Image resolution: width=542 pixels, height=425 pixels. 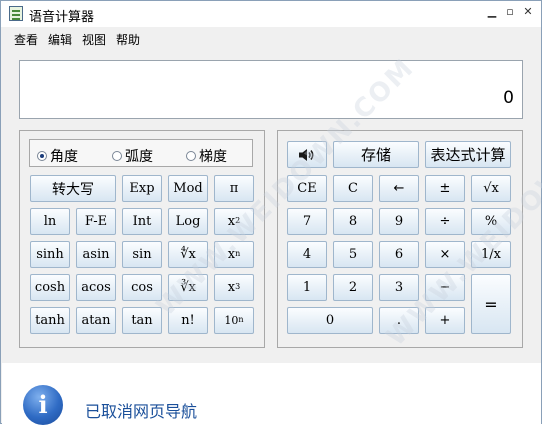 What do you see at coordinates (491, 304) in the screenshot?
I see `equals-button: =` at bounding box center [491, 304].